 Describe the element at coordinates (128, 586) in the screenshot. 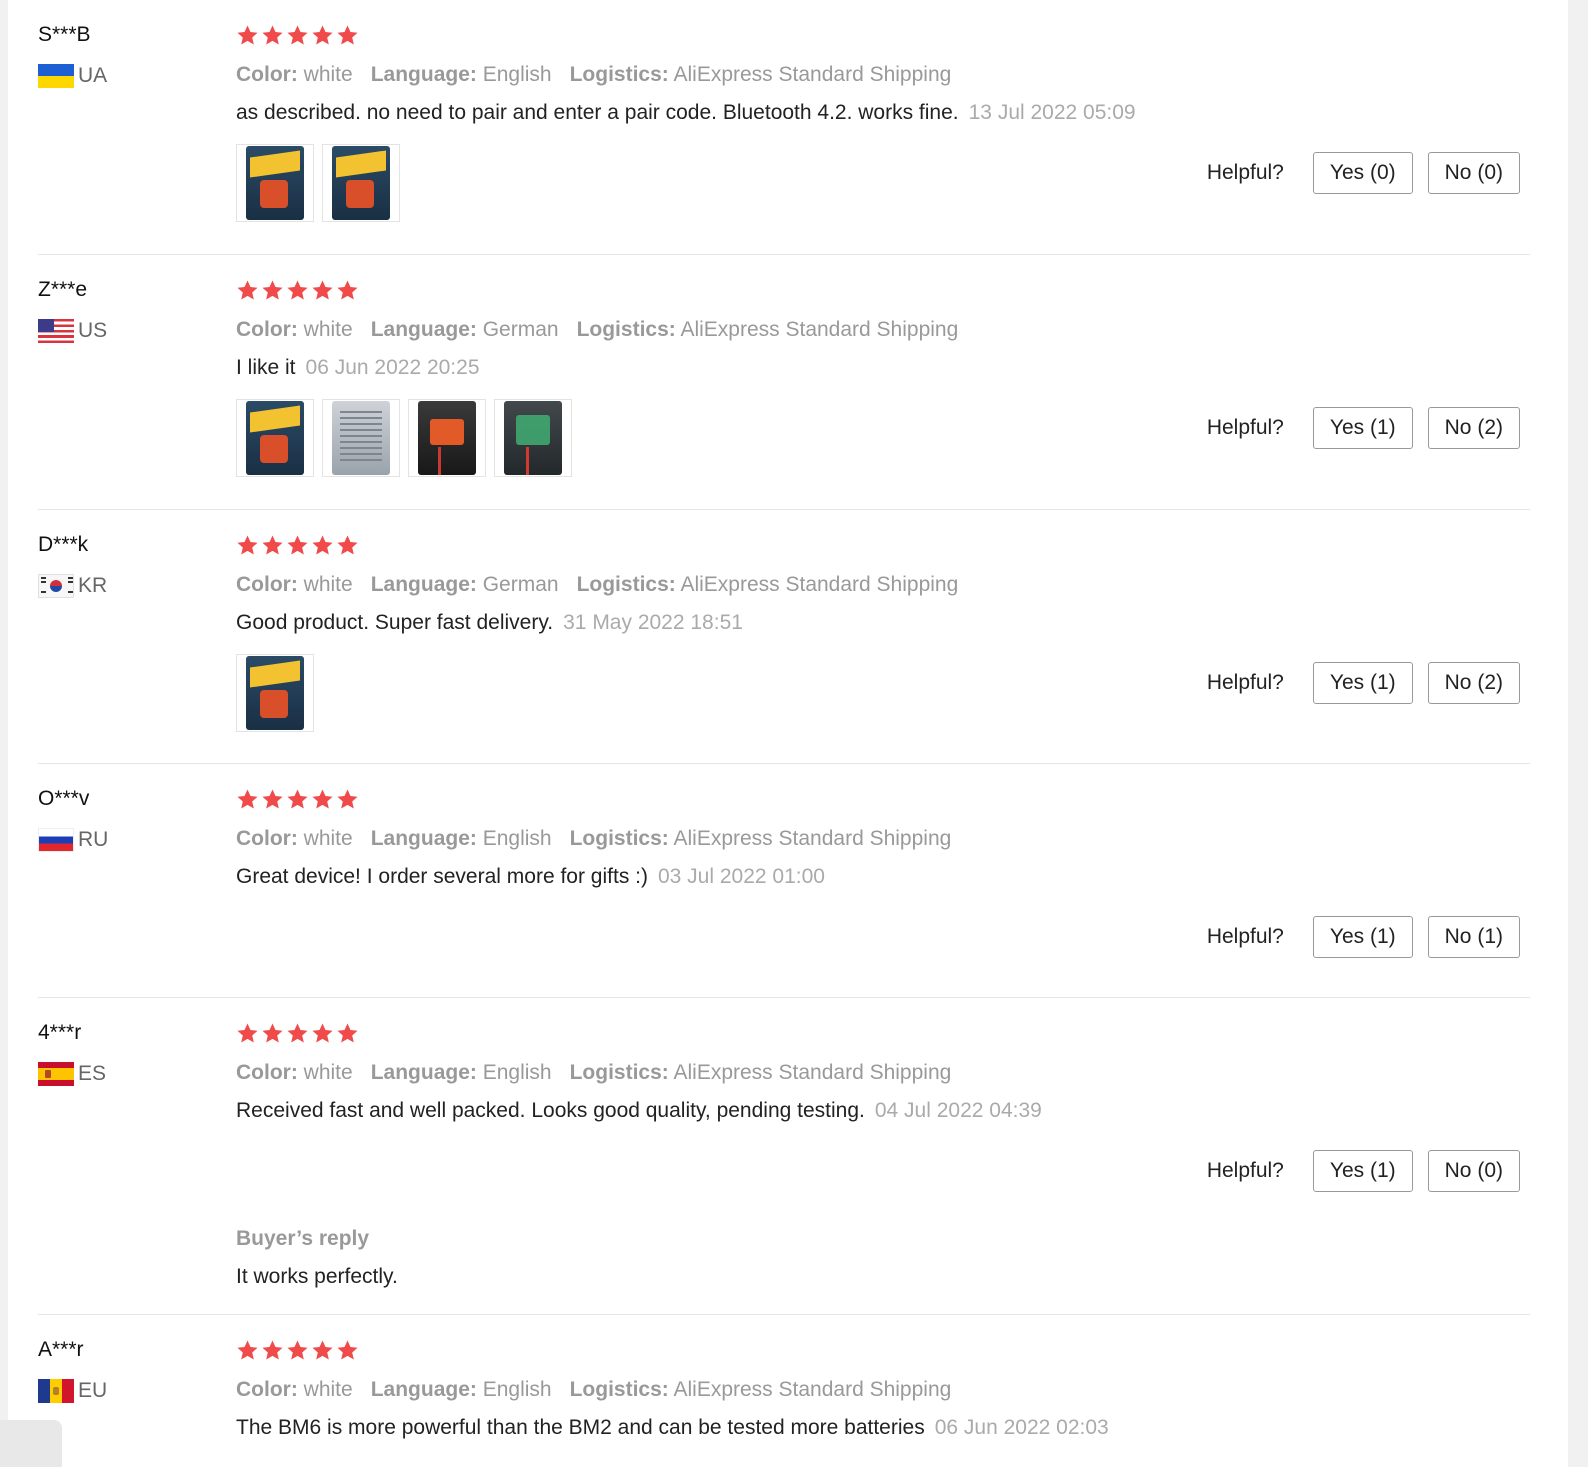

I see `reviewer-country: KR` at that location.